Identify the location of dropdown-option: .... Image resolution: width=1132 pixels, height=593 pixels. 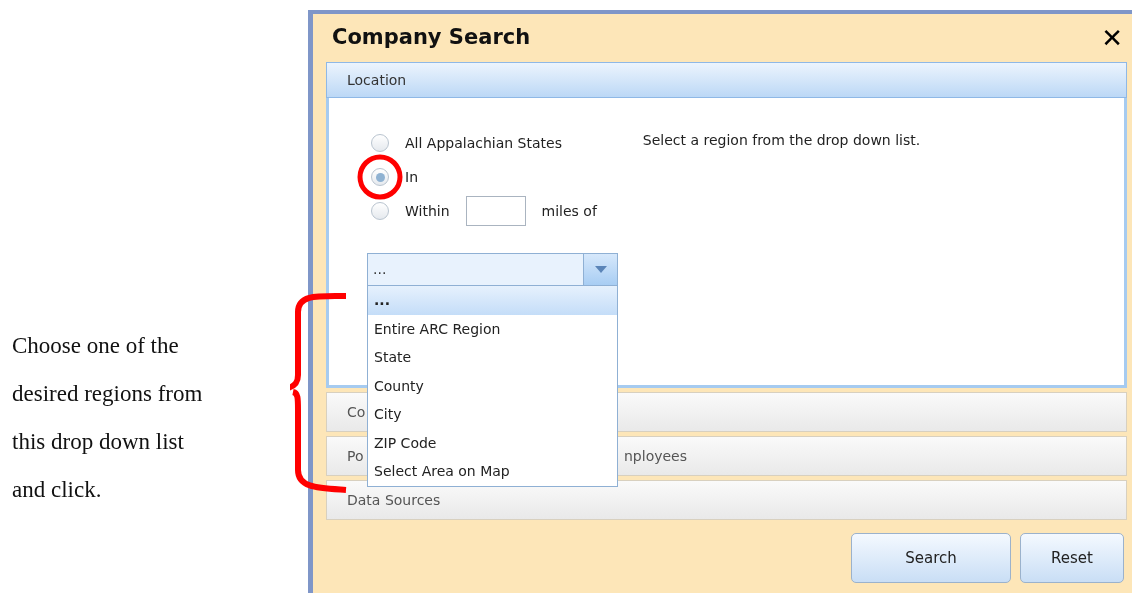
(492, 300).